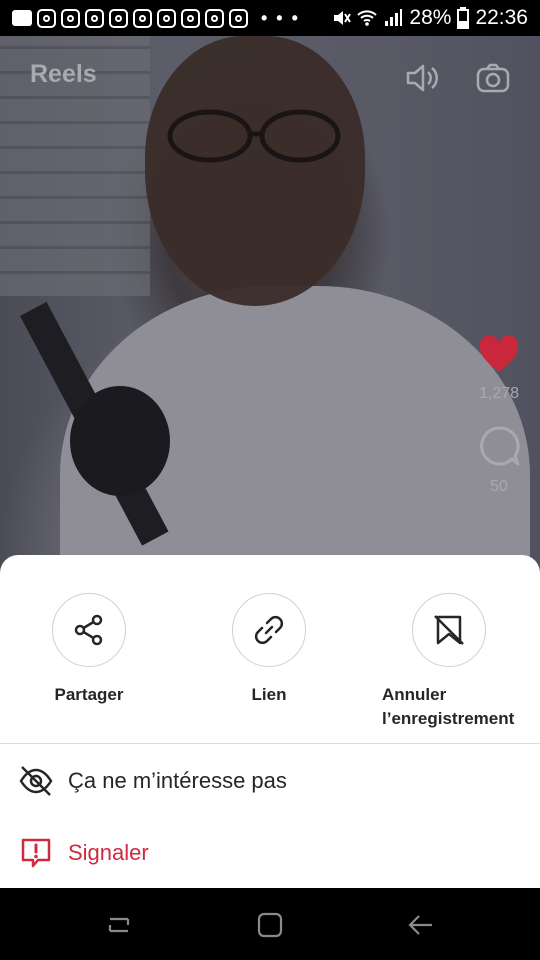  I want to click on navigation-bar, so click(270, 924).